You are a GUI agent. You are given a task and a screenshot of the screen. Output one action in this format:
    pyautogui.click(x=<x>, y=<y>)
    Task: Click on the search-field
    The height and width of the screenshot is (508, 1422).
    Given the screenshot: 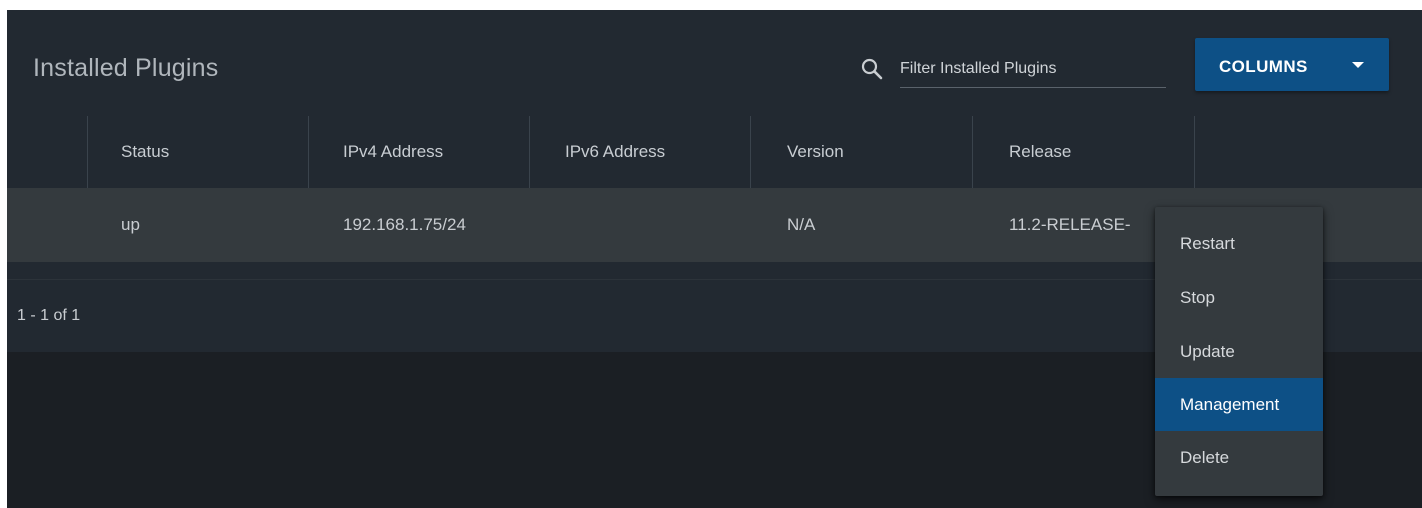 What is the action you would take?
    pyautogui.click(x=1033, y=71)
    